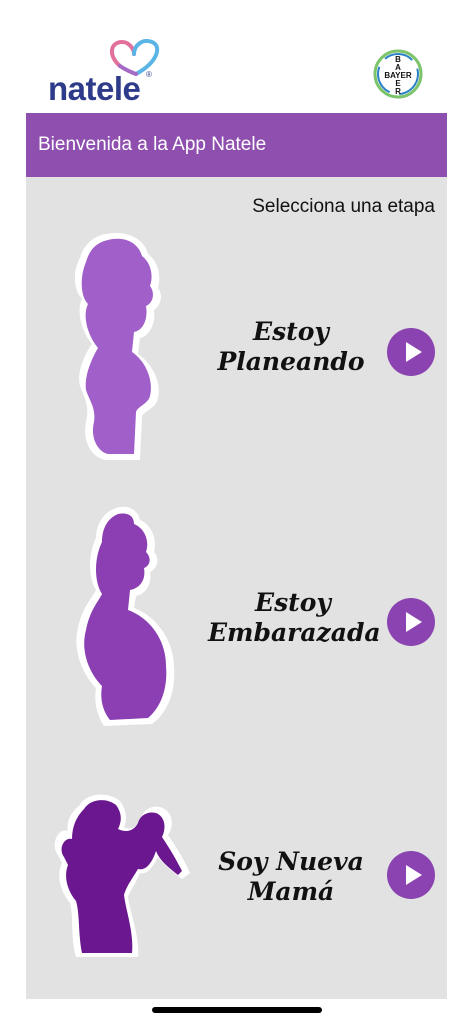 The image size is (473, 1024). Describe the element at coordinates (237, 1010) in the screenshot. I see `home-indicator` at that location.